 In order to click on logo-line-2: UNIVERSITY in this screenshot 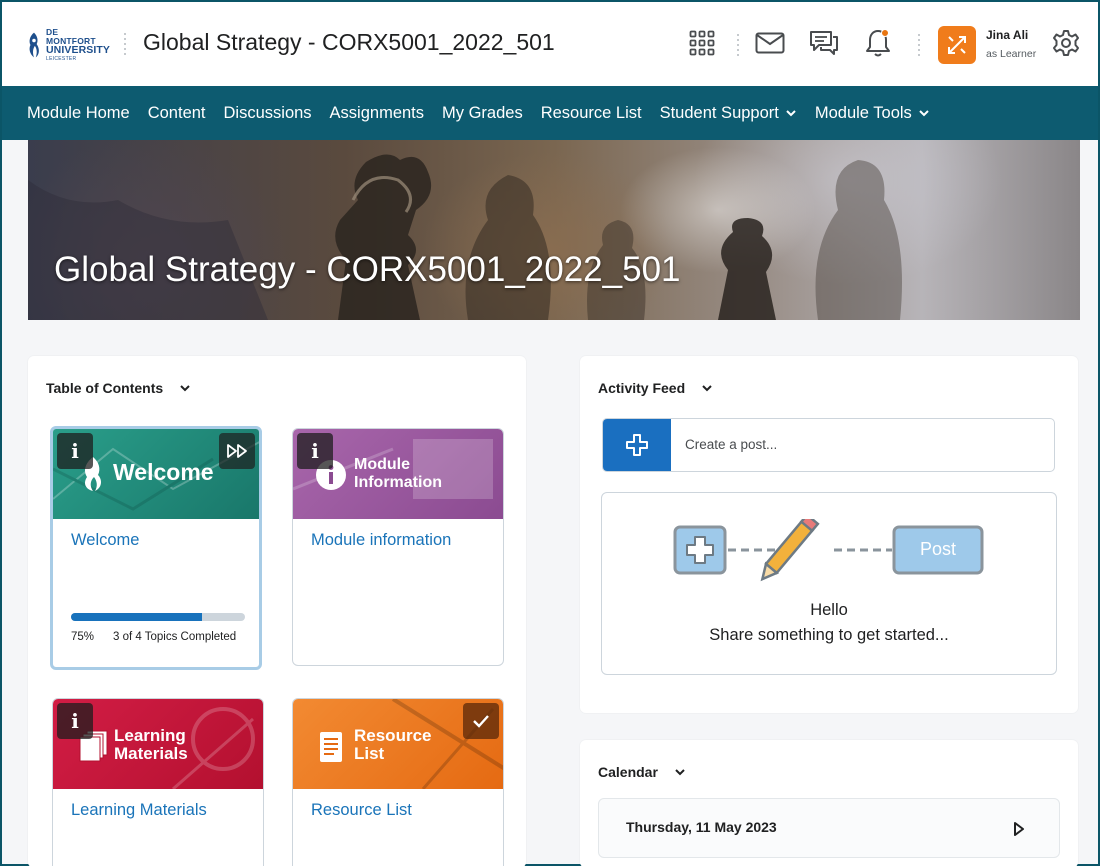, I will do `click(77, 50)`.